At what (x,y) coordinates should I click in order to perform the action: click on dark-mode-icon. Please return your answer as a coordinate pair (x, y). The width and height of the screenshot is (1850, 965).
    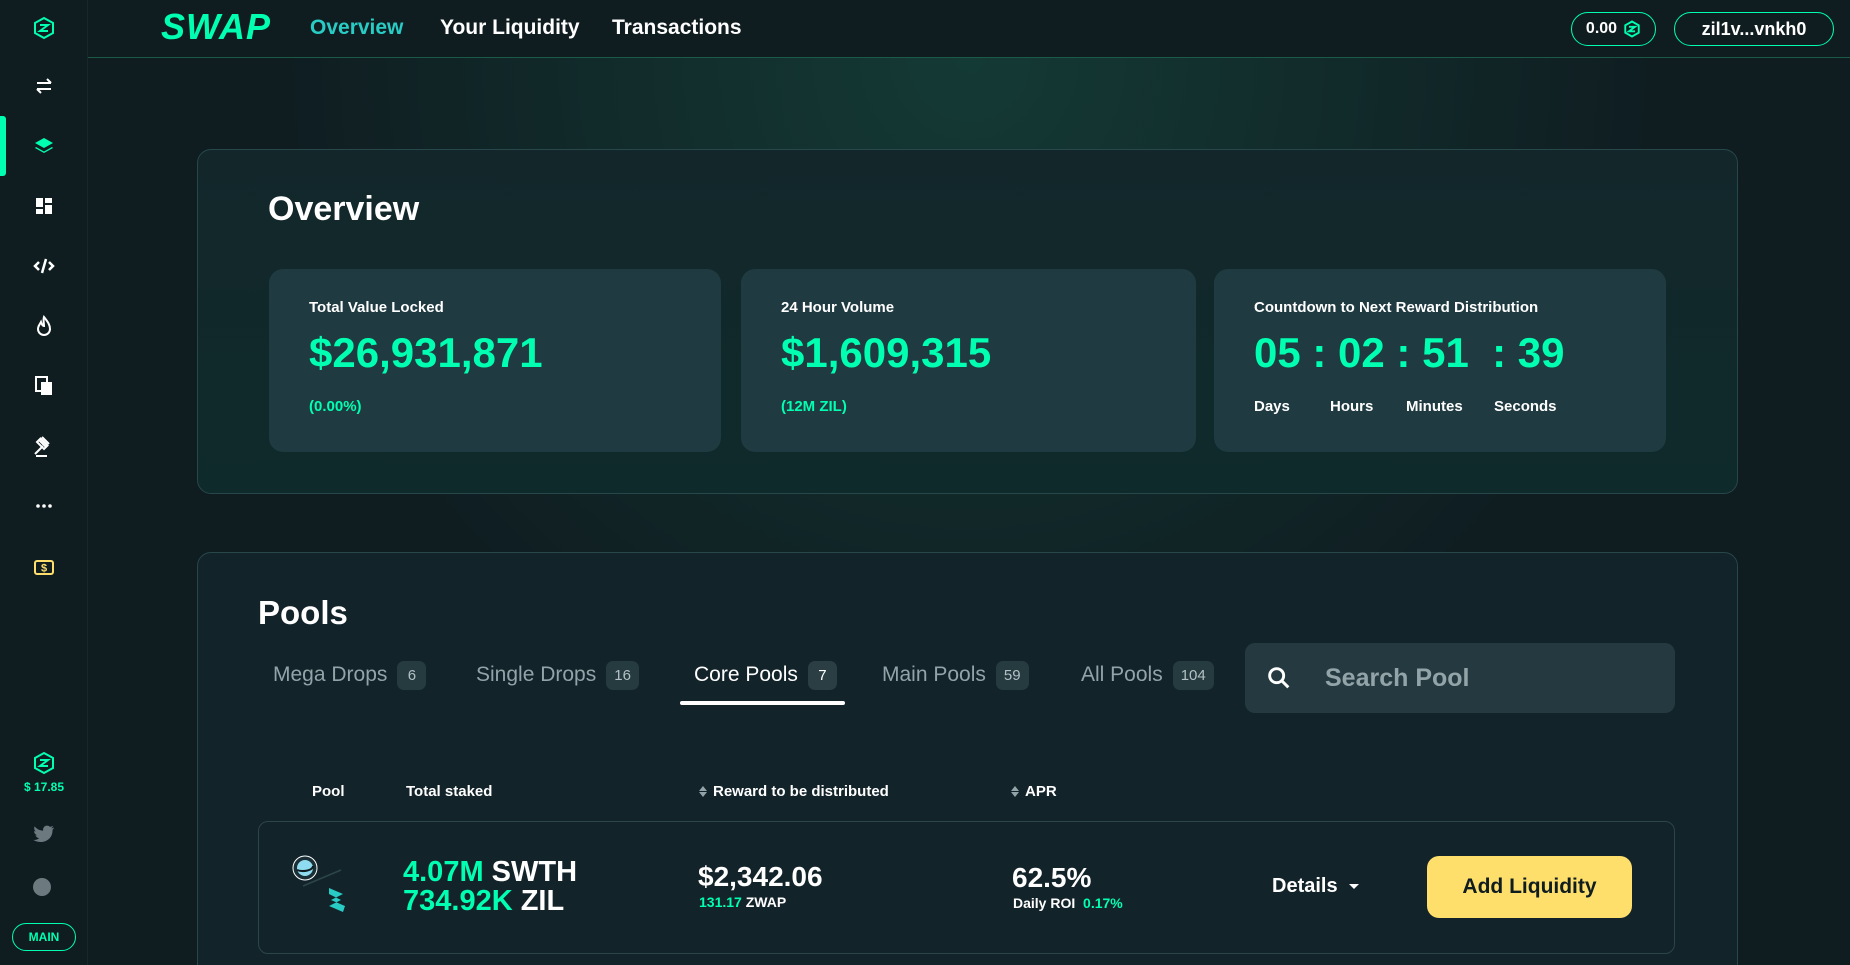
    Looking at the image, I should click on (44, 887).